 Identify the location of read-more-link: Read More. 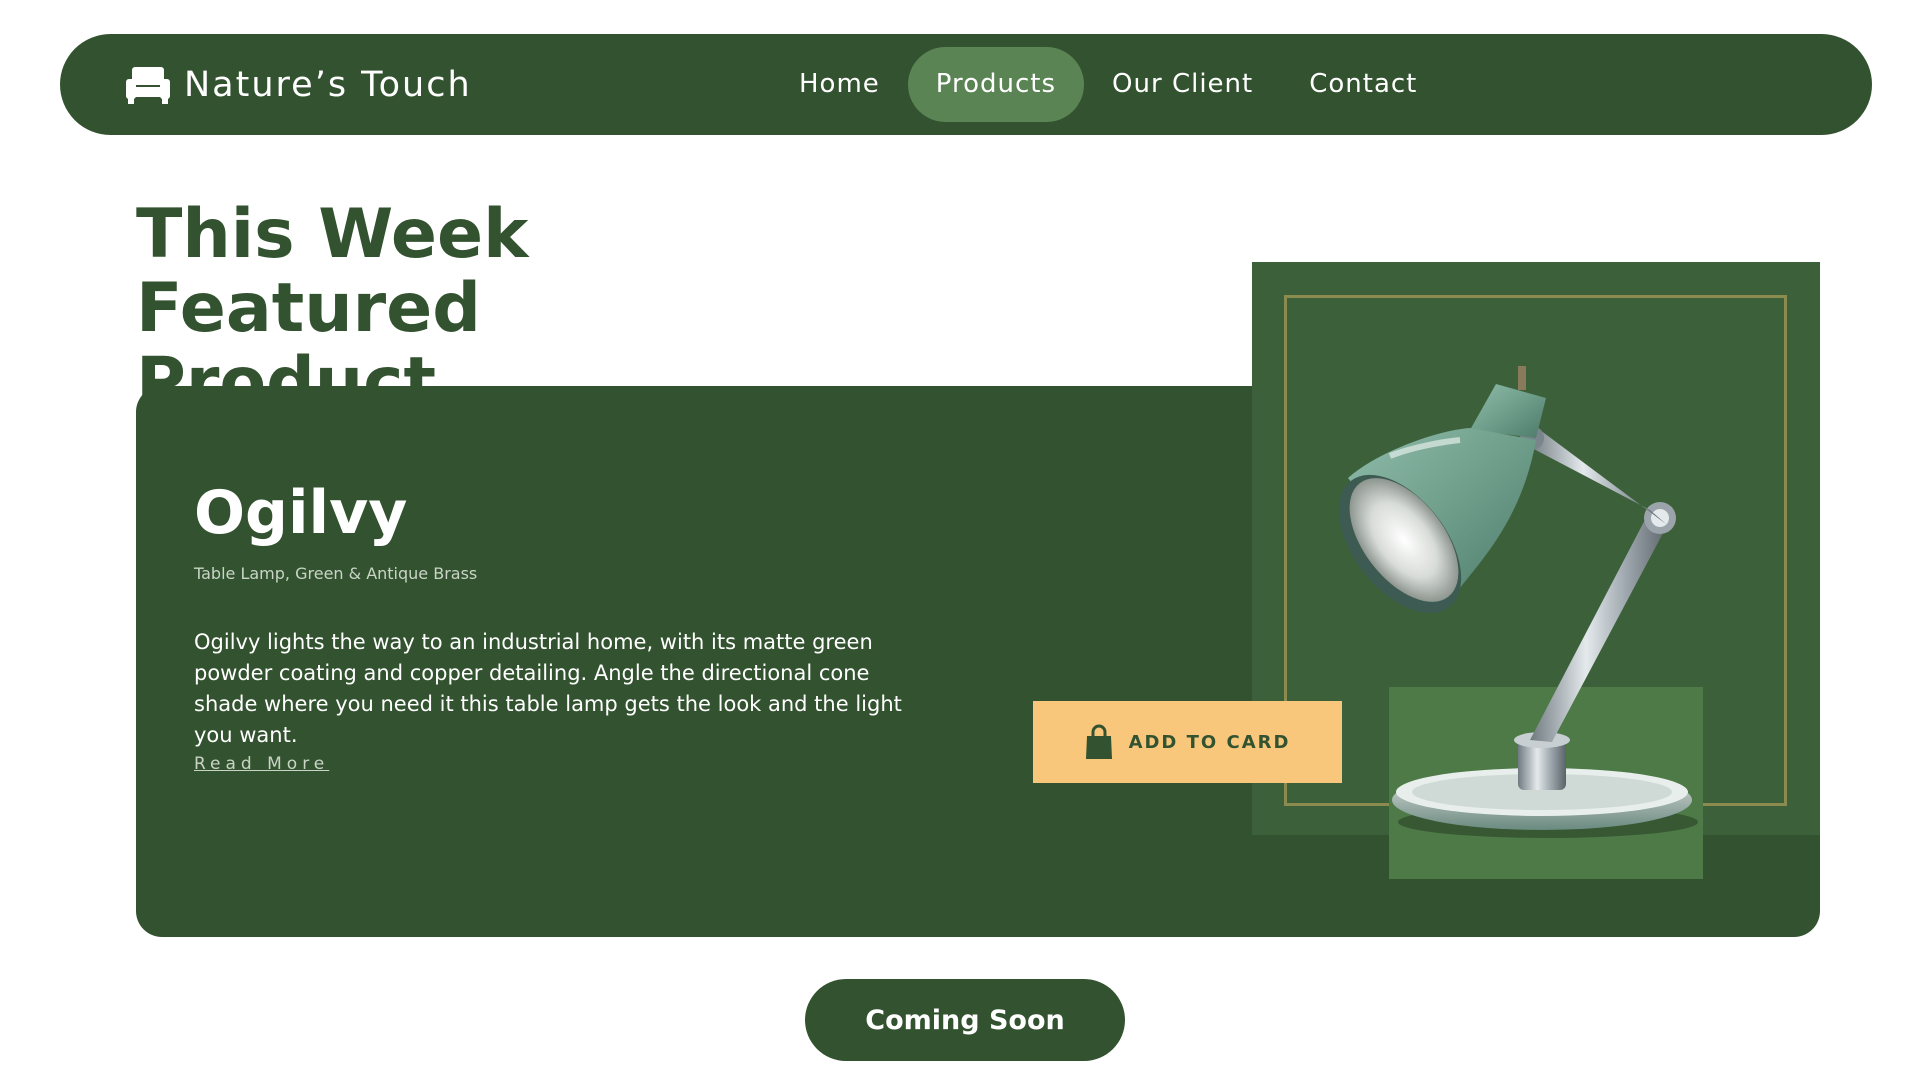
(261, 764).